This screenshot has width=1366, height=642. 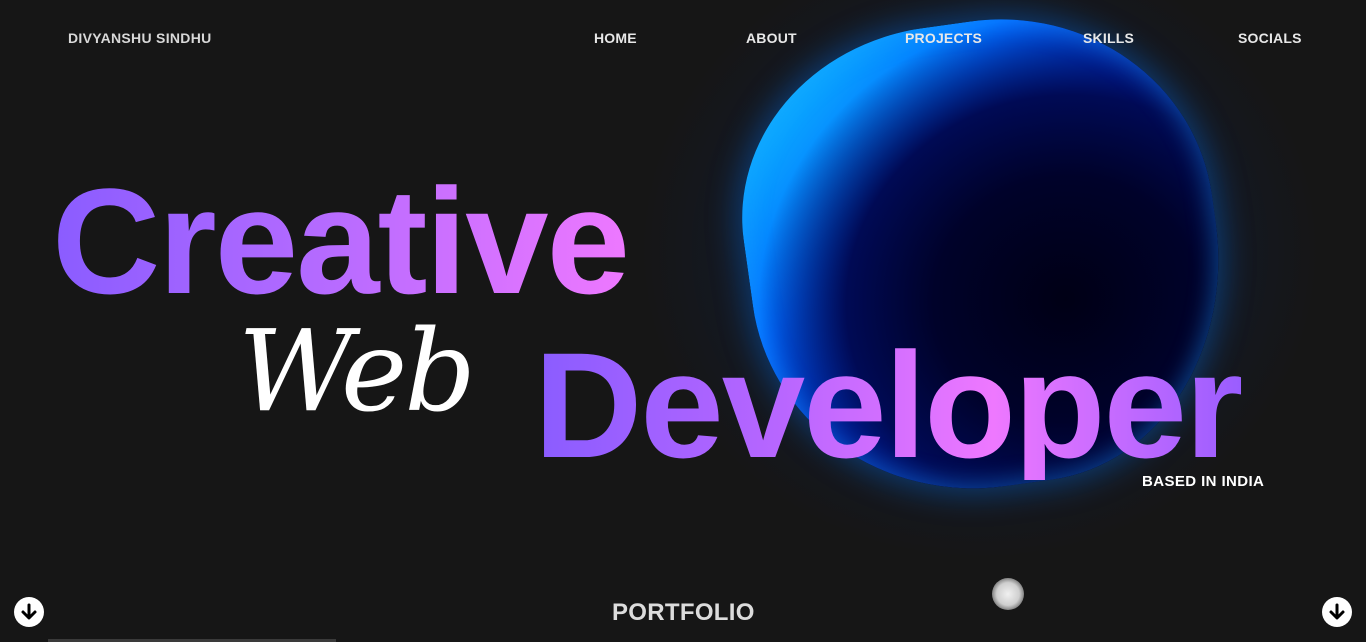 What do you see at coordinates (1270, 38) in the screenshot?
I see `nav-socials: SOCIALS` at bounding box center [1270, 38].